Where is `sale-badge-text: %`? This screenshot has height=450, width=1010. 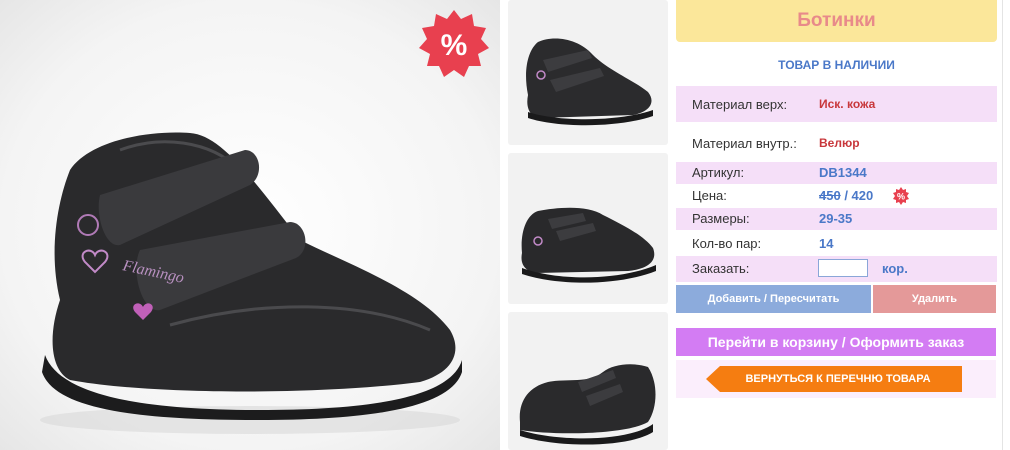 sale-badge-text: % is located at coordinates (454, 45).